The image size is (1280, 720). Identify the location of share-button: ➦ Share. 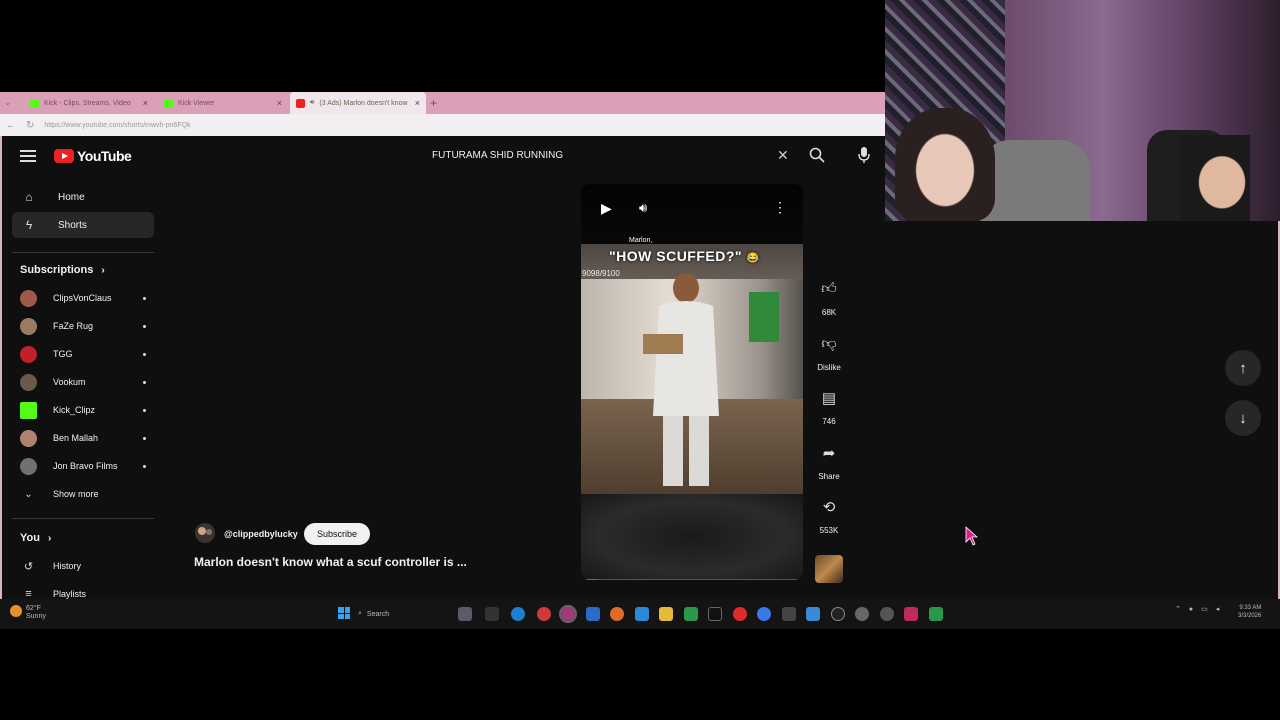
(829, 462).